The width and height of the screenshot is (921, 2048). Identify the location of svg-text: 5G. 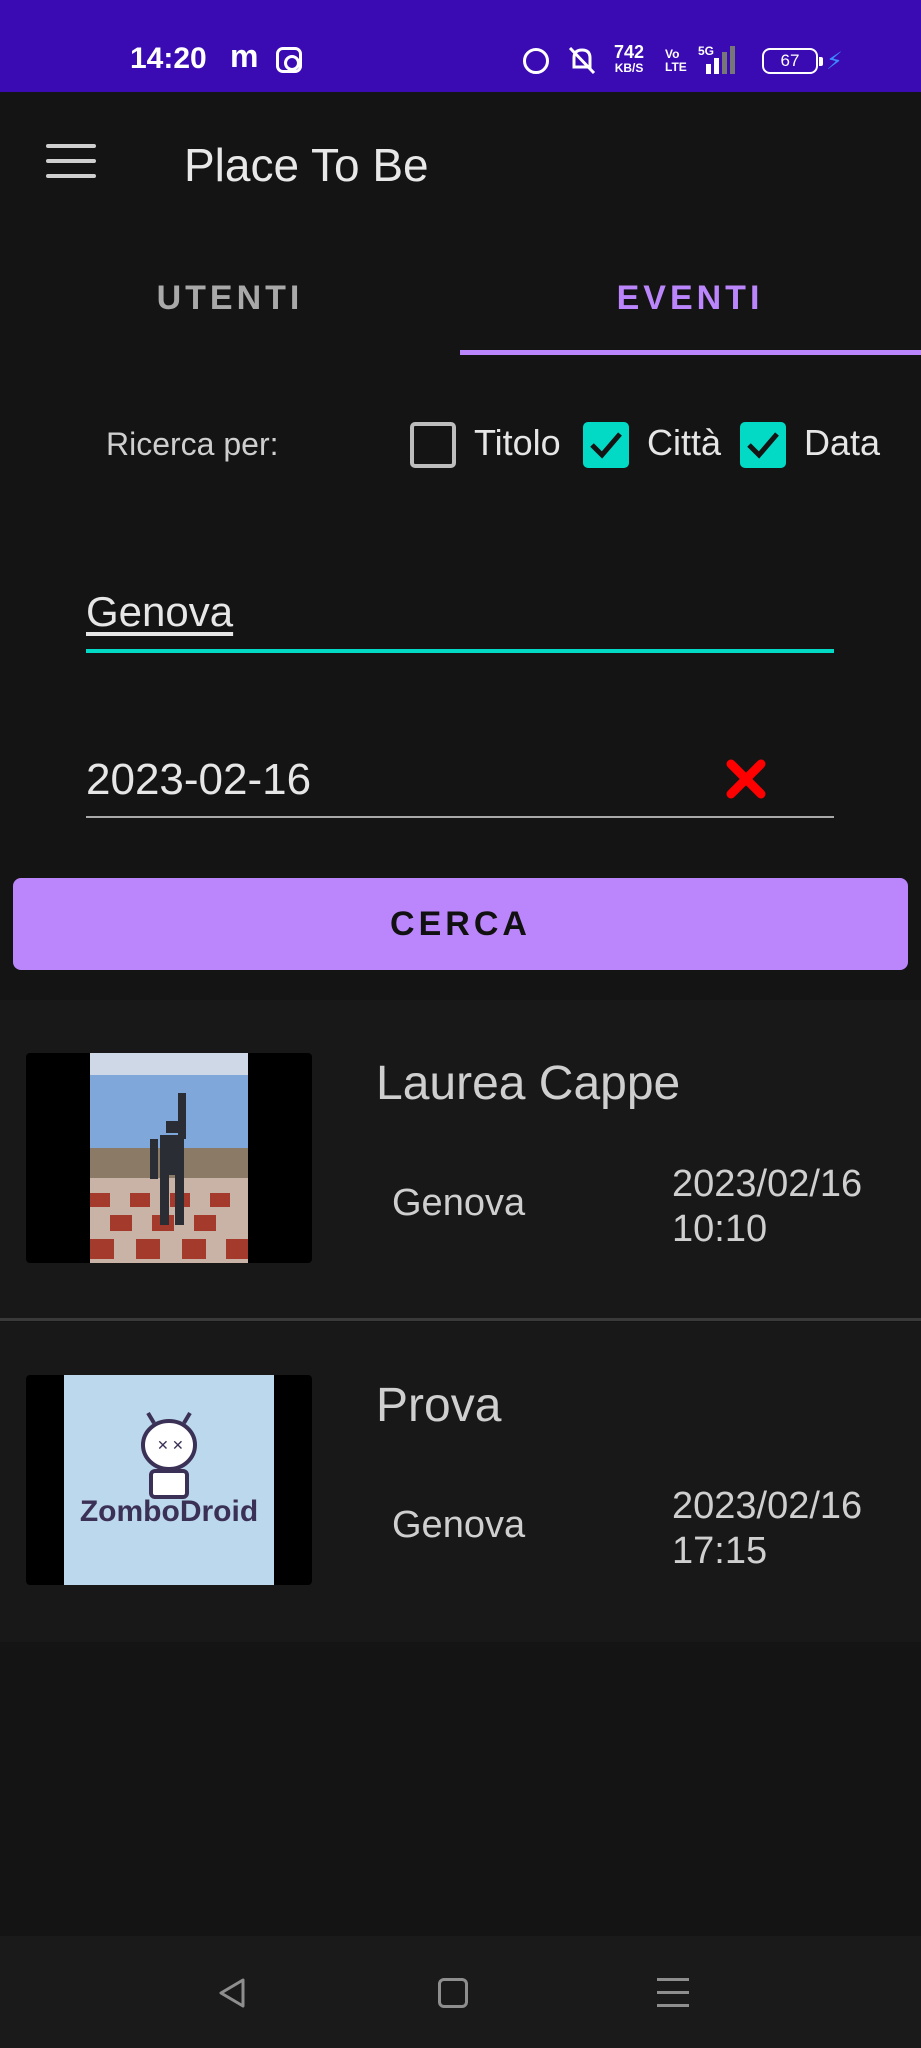
(706, 51).